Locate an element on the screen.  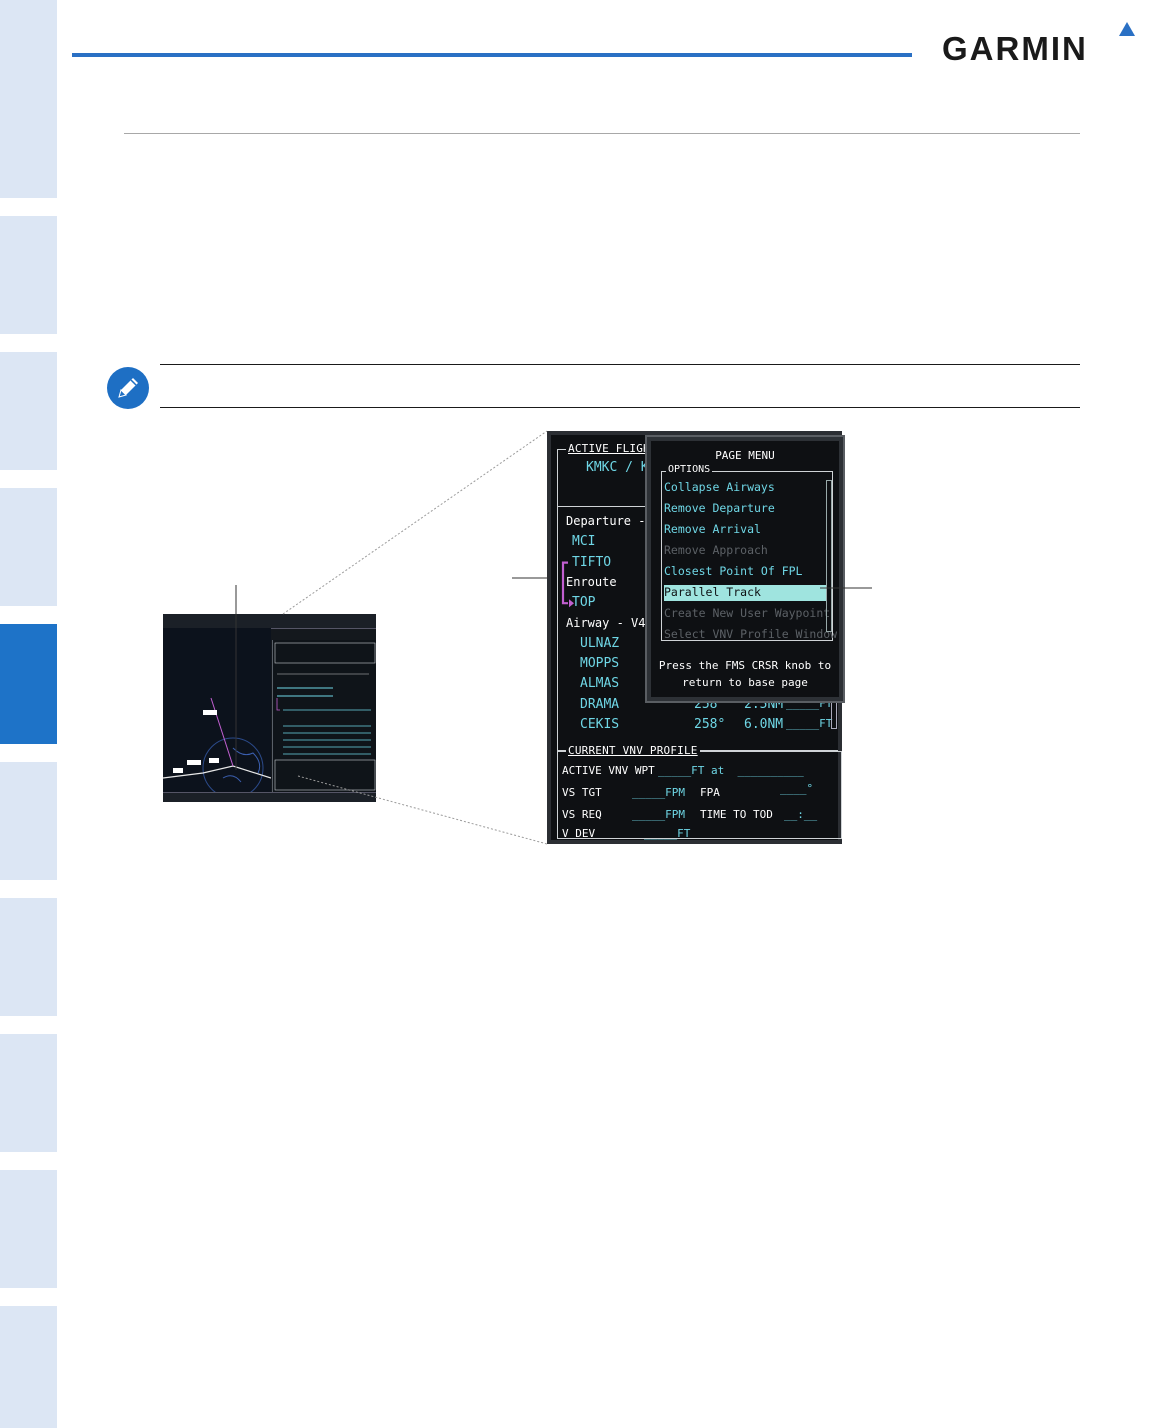
mfd-thumbnail is located at coordinates (269, 708).